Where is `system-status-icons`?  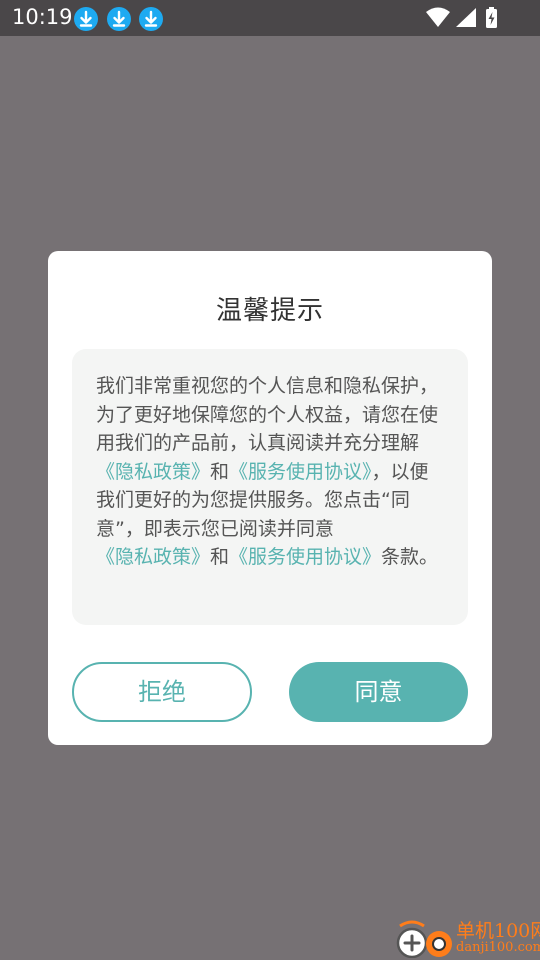
system-status-icons is located at coordinates (461, 17).